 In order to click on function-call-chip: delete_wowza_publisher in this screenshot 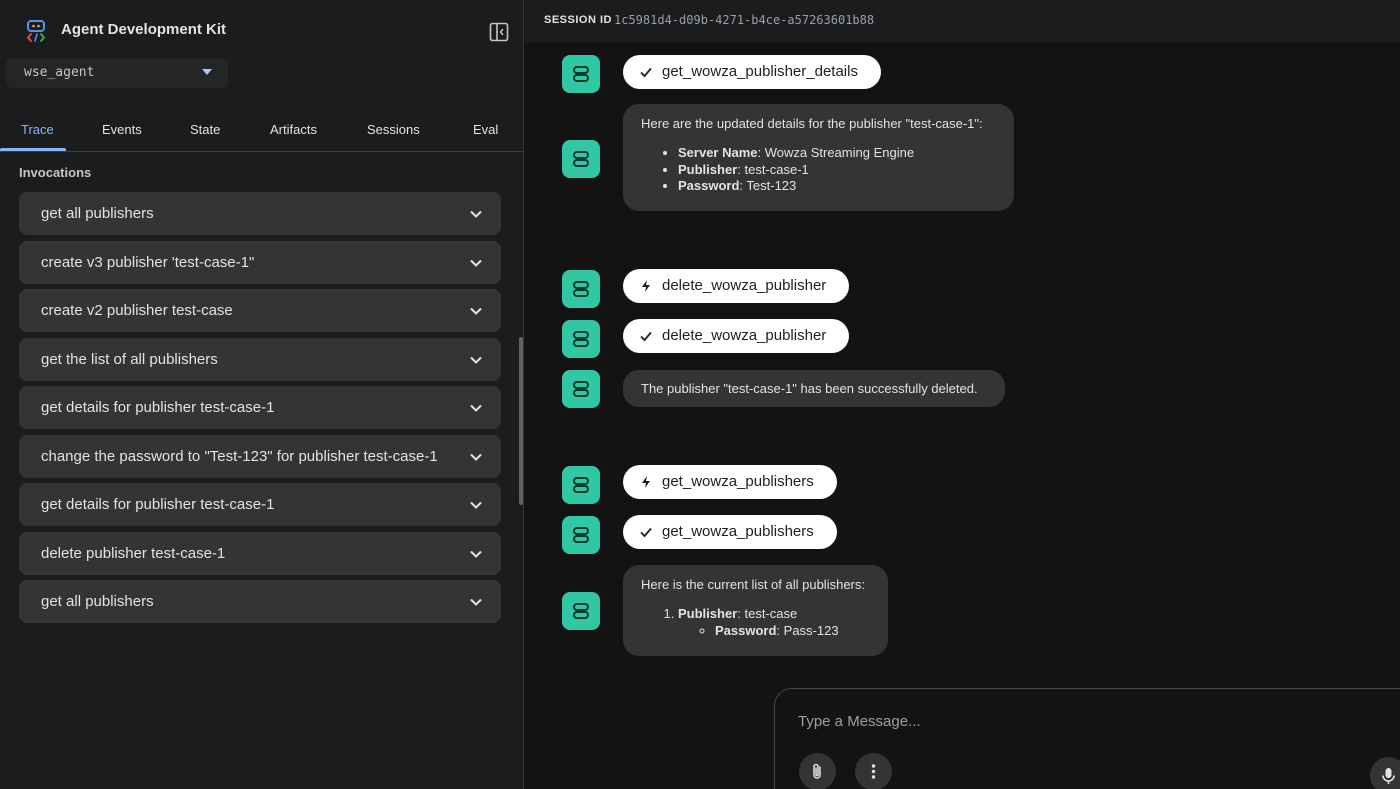, I will do `click(736, 286)`.